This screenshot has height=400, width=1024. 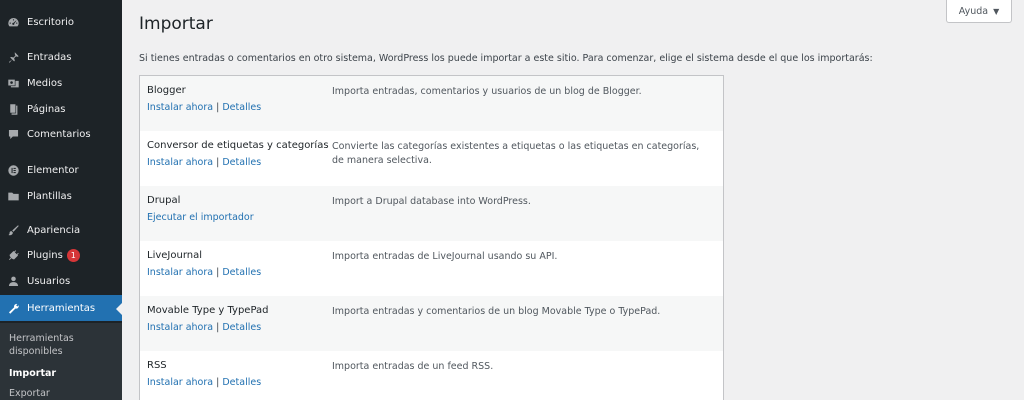 What do you see at coordinates (238, 145) in the screenshot?
I see `importer-name: Conversor de etiquetas y categorías` at bounding box center [238, 145].